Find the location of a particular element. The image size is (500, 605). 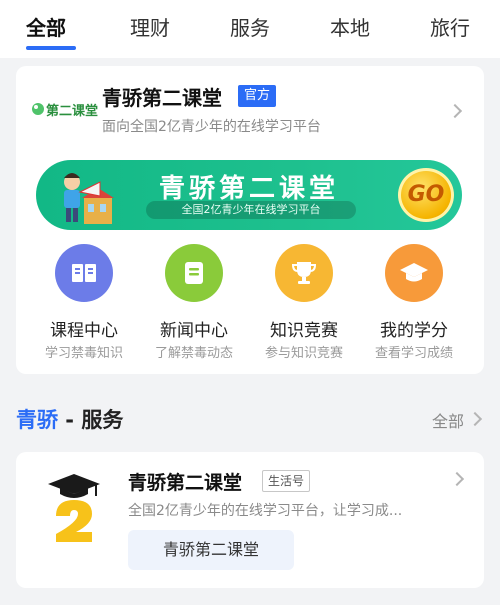

feature-label: 知识竞赛 is located at coordinates (304, 331).